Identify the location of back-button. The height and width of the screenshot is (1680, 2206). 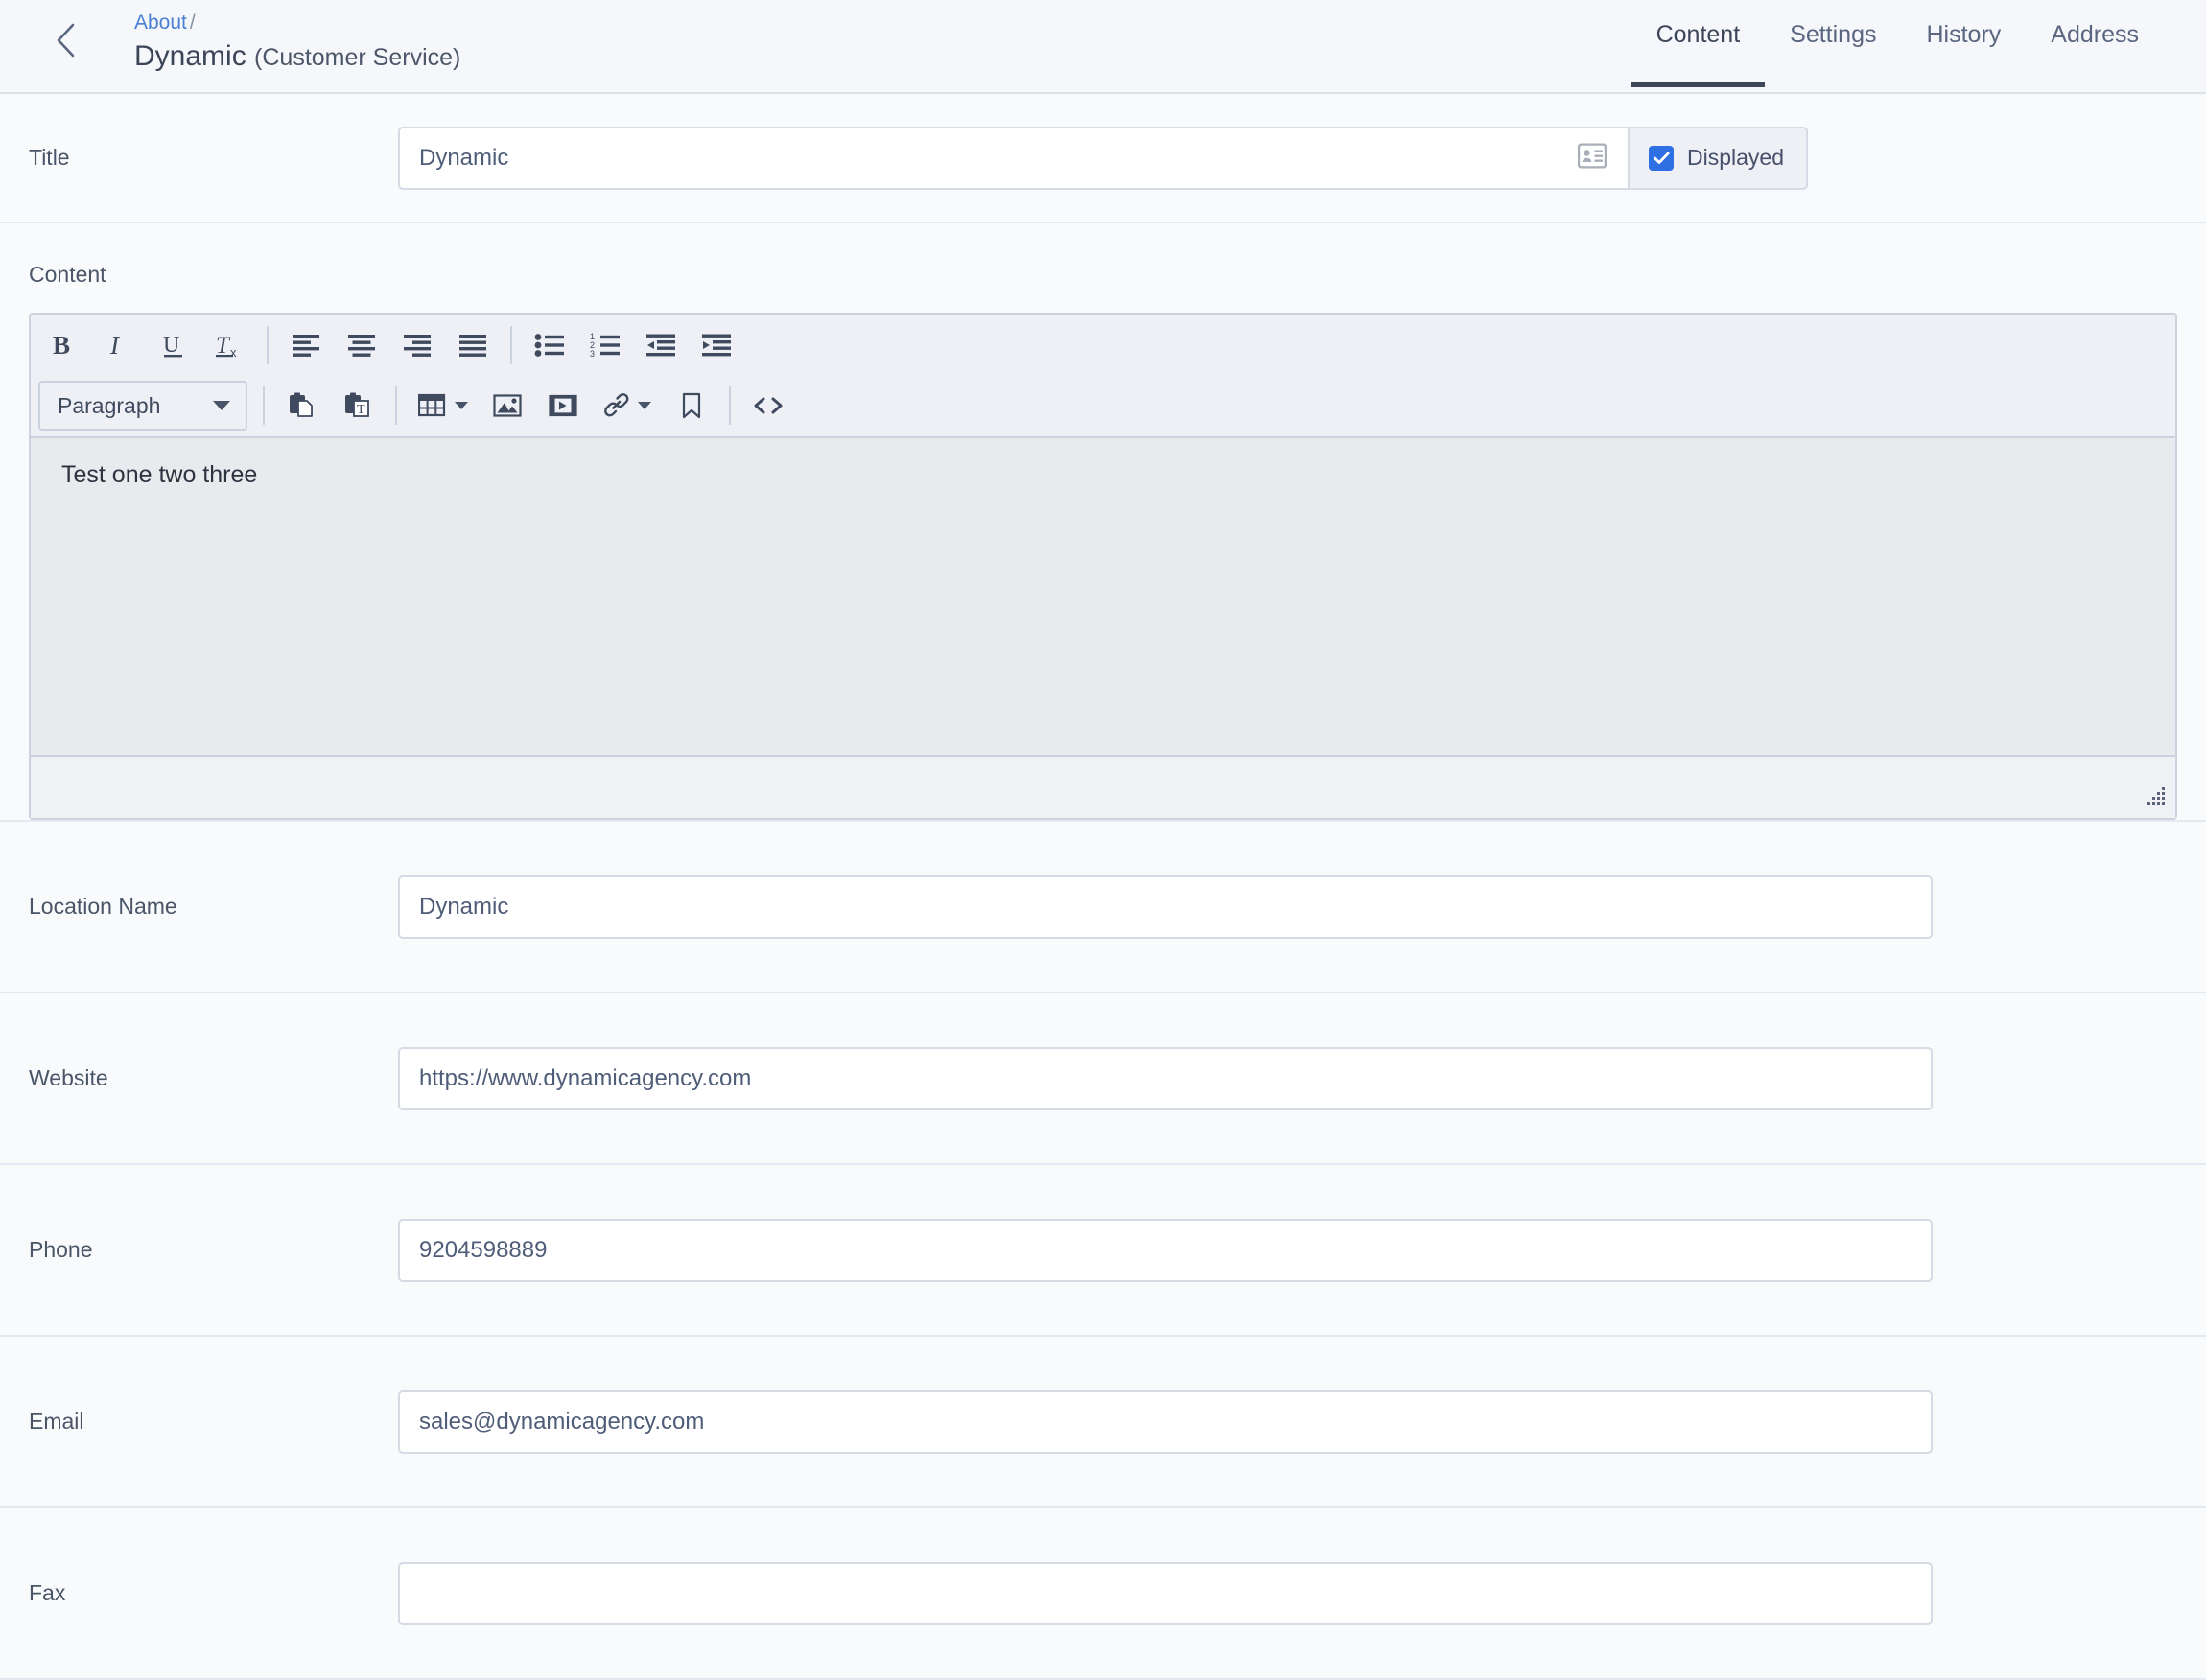
(65, 40).